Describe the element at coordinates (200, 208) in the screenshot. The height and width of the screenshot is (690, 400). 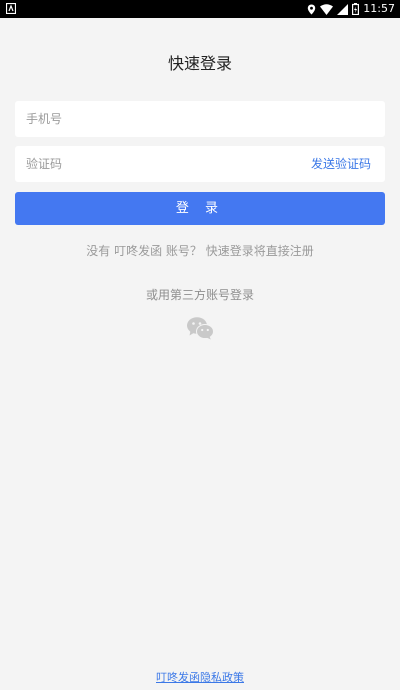
I see `login-button: 登 录` at that location.